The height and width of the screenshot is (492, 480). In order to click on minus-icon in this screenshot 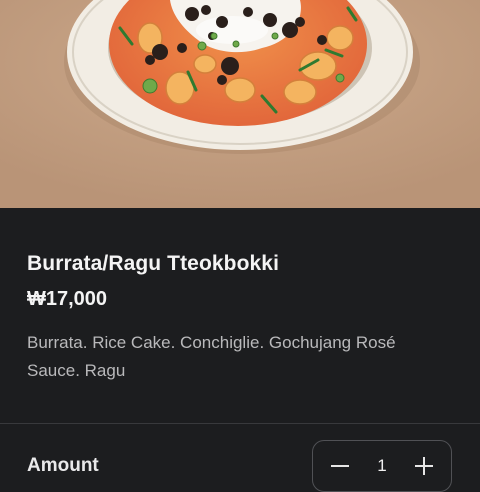, I will do `click(340, 466)`.